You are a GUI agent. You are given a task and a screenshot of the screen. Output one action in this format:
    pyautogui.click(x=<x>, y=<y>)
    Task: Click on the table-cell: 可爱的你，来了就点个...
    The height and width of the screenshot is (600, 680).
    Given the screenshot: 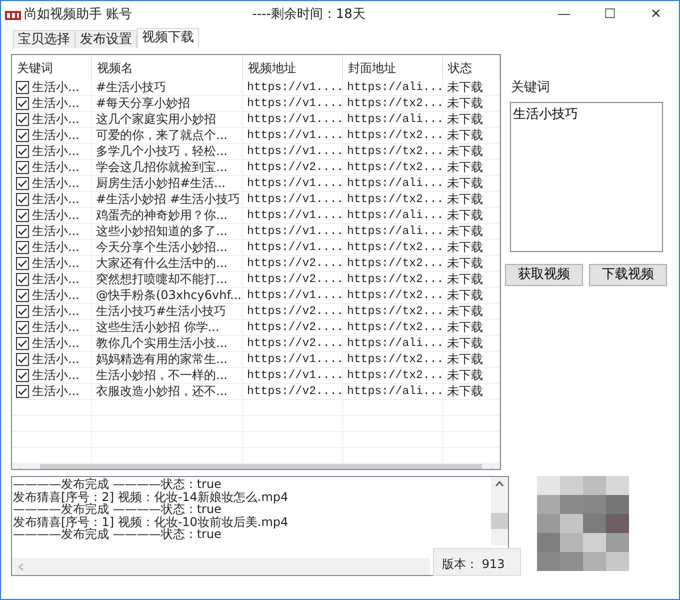 What is the action you would take?
    pyautogui.click(x=162, y=135)
    